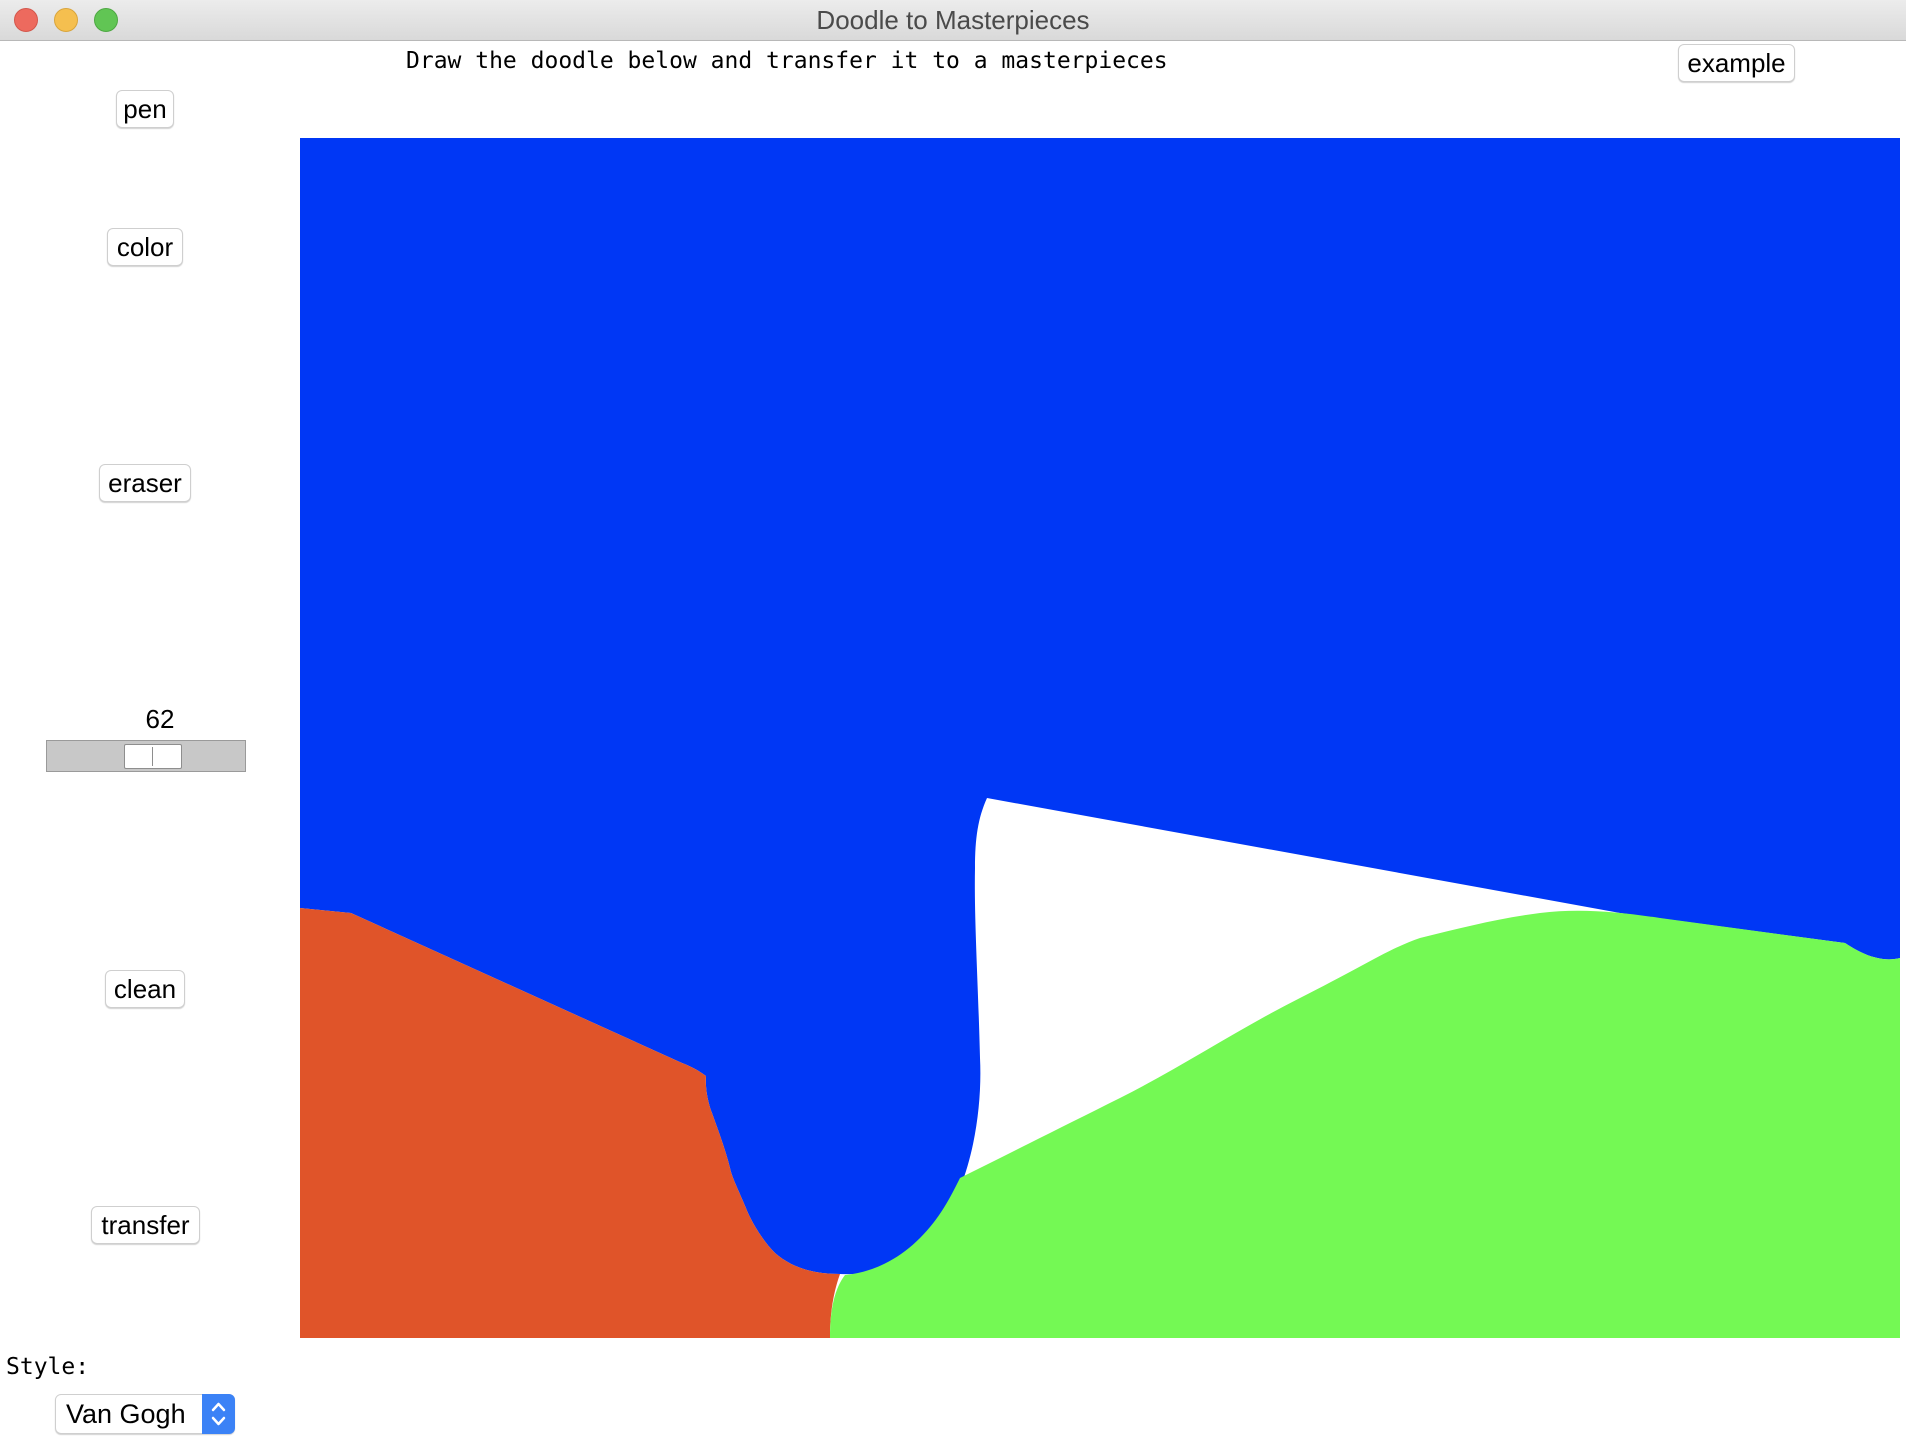 This screenshot has width=1906, height=1439. What do you see at coordinates (145, 989) in the screenshot?
I see `clean-button: clean` at bounding box center [145, 989].